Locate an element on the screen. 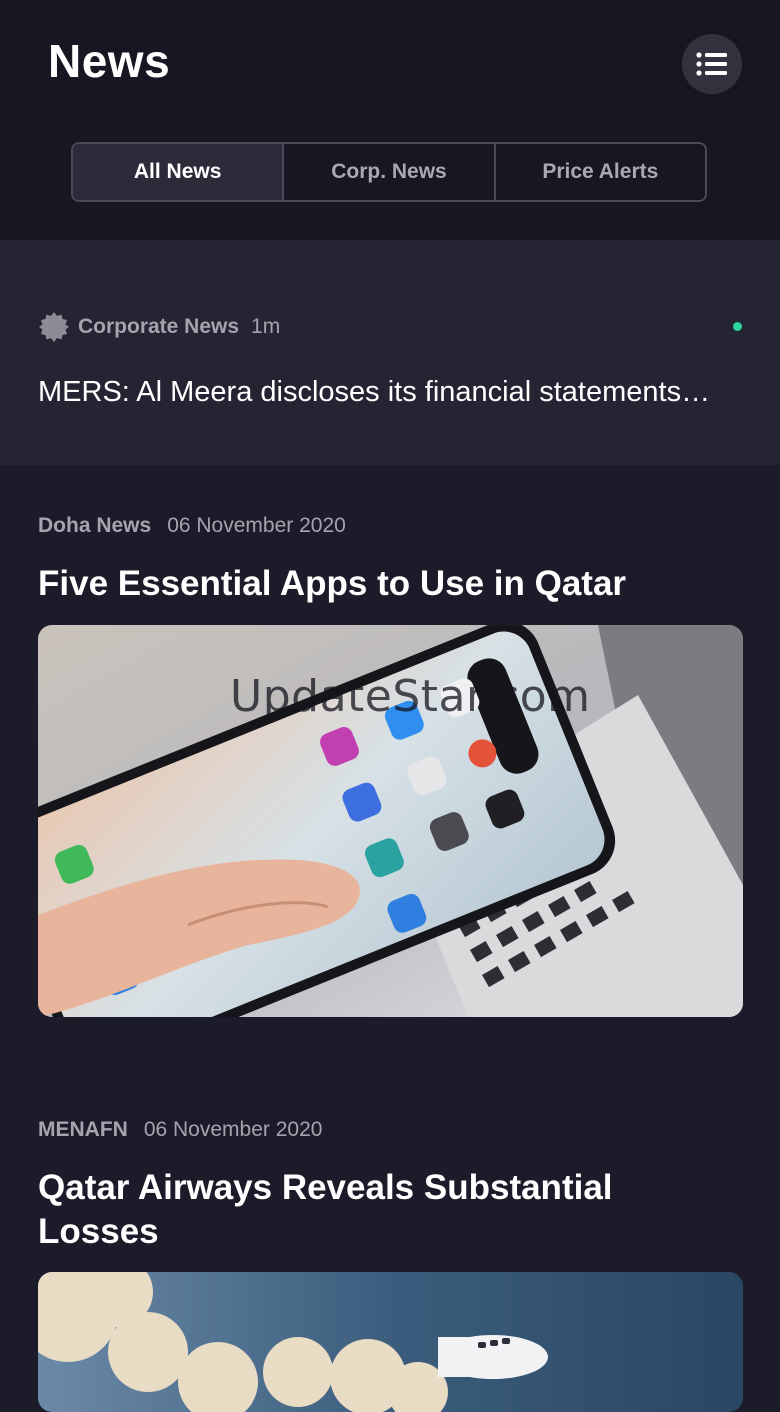 The image size is (780, 1412). article-meta: MENAFN 06 November 2020 is located at coordinates (180, 1130).